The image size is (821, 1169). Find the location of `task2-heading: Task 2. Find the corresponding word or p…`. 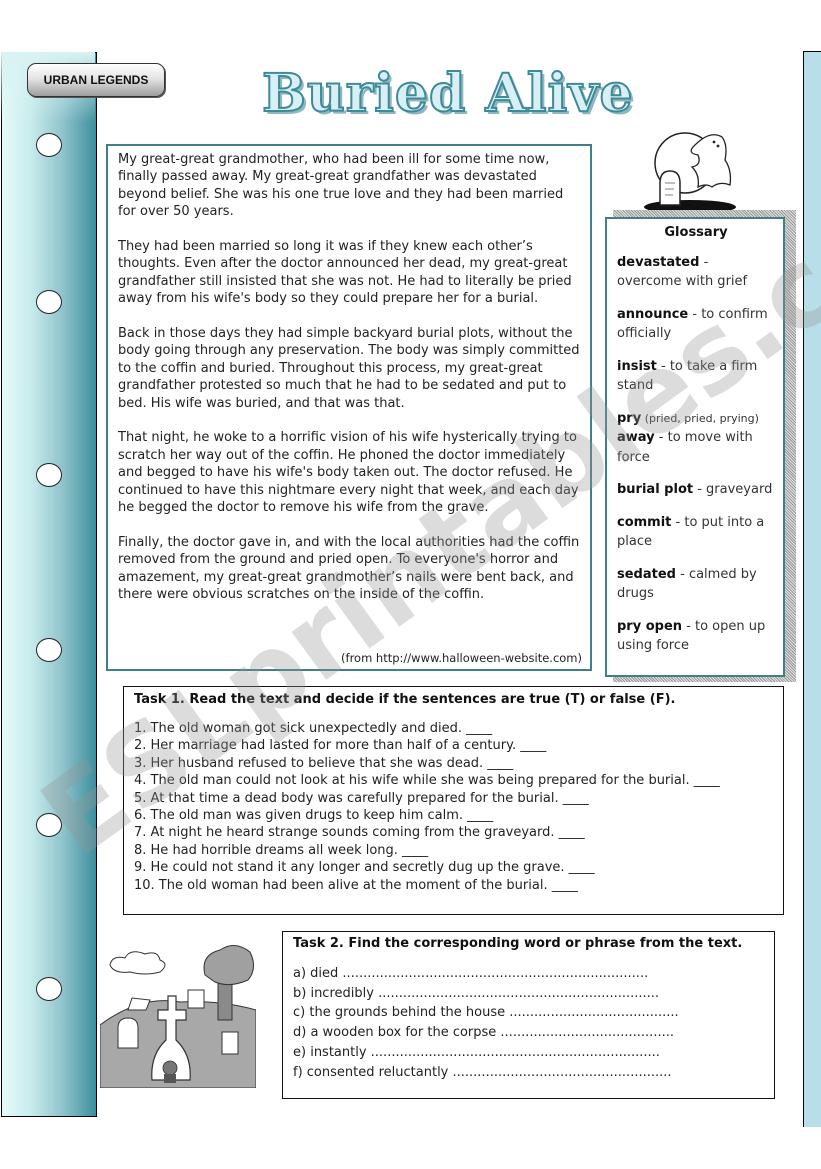

task2-heading: Task 2. Find the corresponding word or p… is located at coordinates (518, 943).